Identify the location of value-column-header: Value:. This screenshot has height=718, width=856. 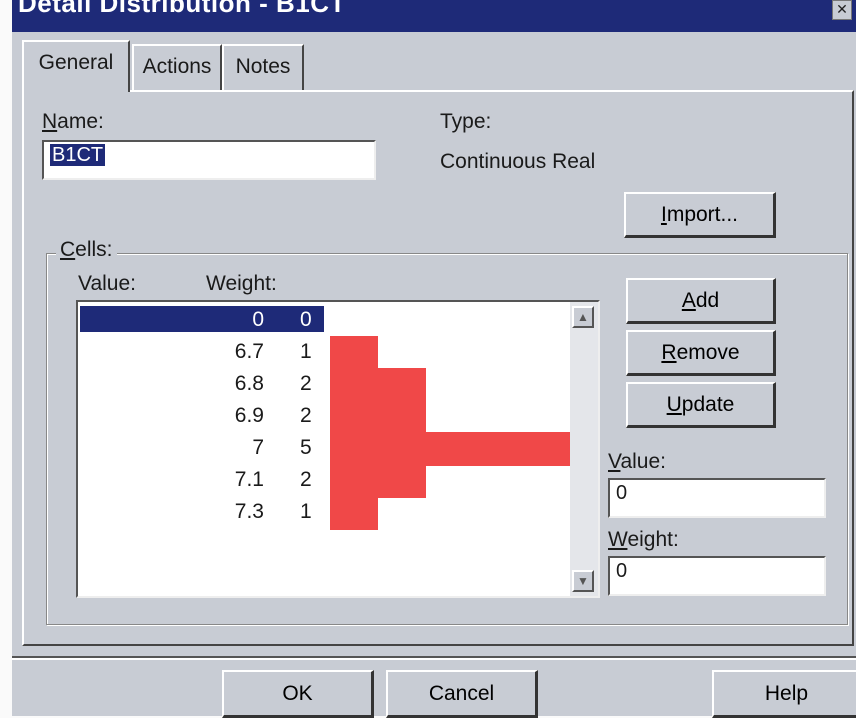
(107, 283).